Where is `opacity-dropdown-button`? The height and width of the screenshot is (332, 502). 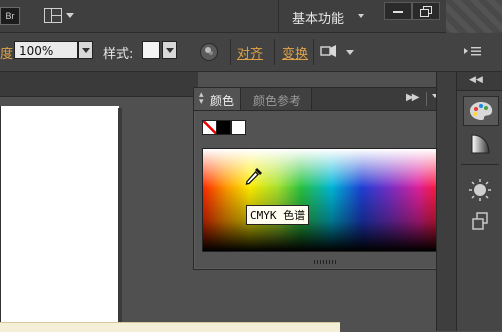
opacity-dropdown-button is located at coordinates (85, 50).